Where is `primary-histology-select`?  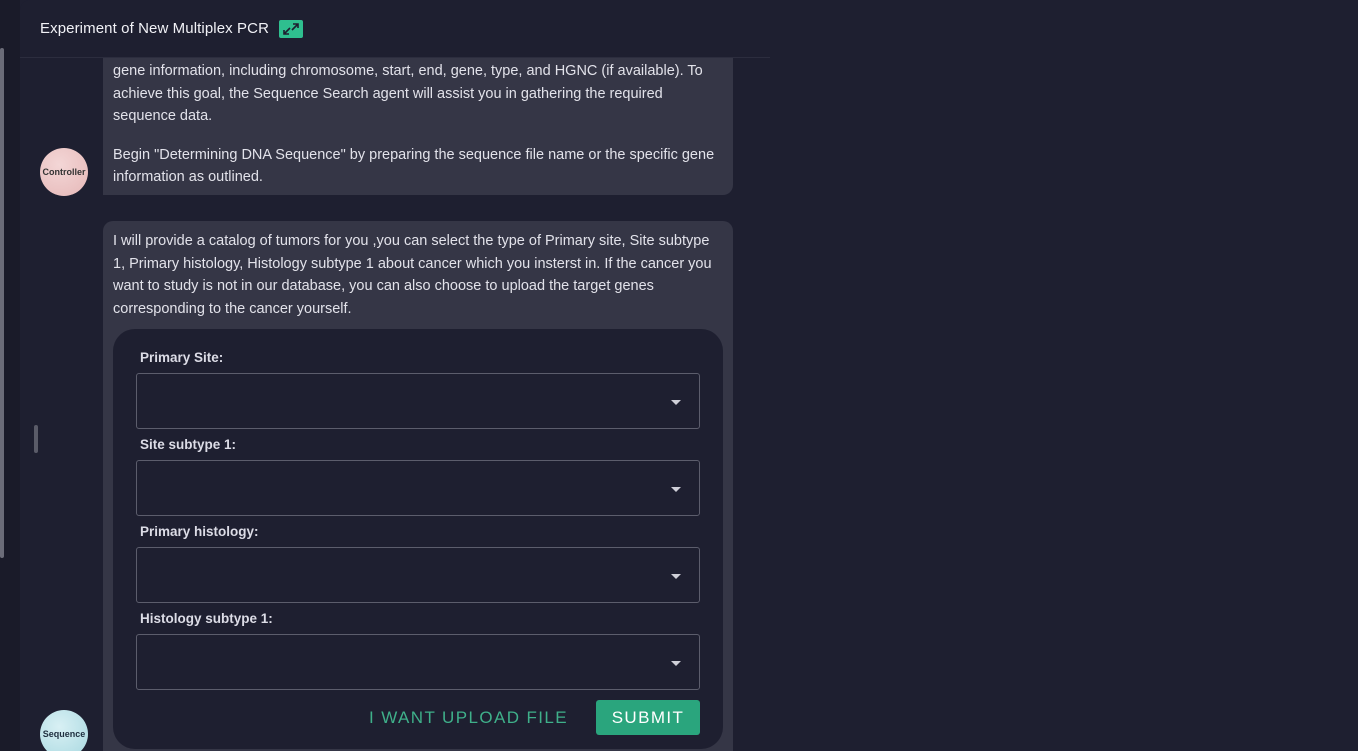 primary-histology-select is located at coordinates (418, 575).